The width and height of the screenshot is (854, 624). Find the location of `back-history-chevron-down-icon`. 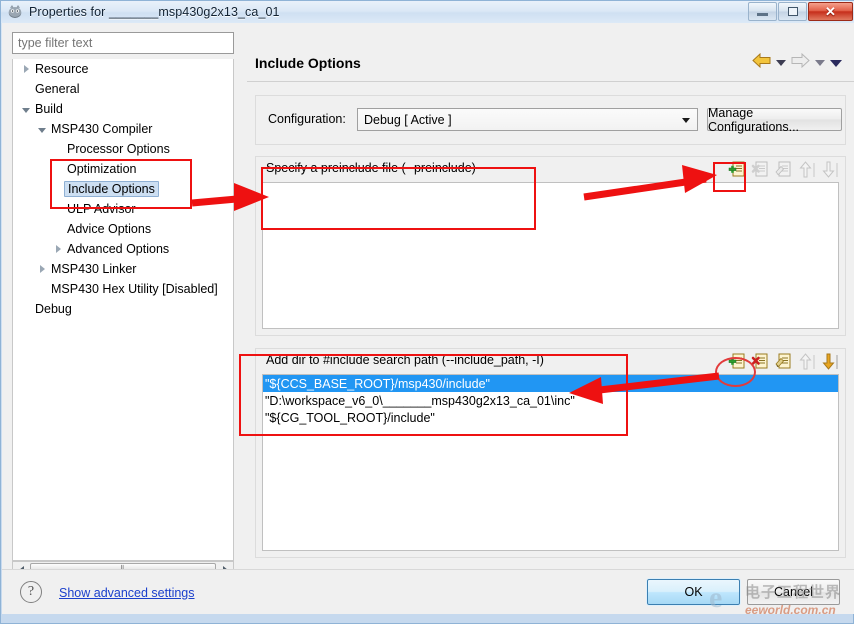

back-history-chevron-down-icon is located at coordinates (781, 63).